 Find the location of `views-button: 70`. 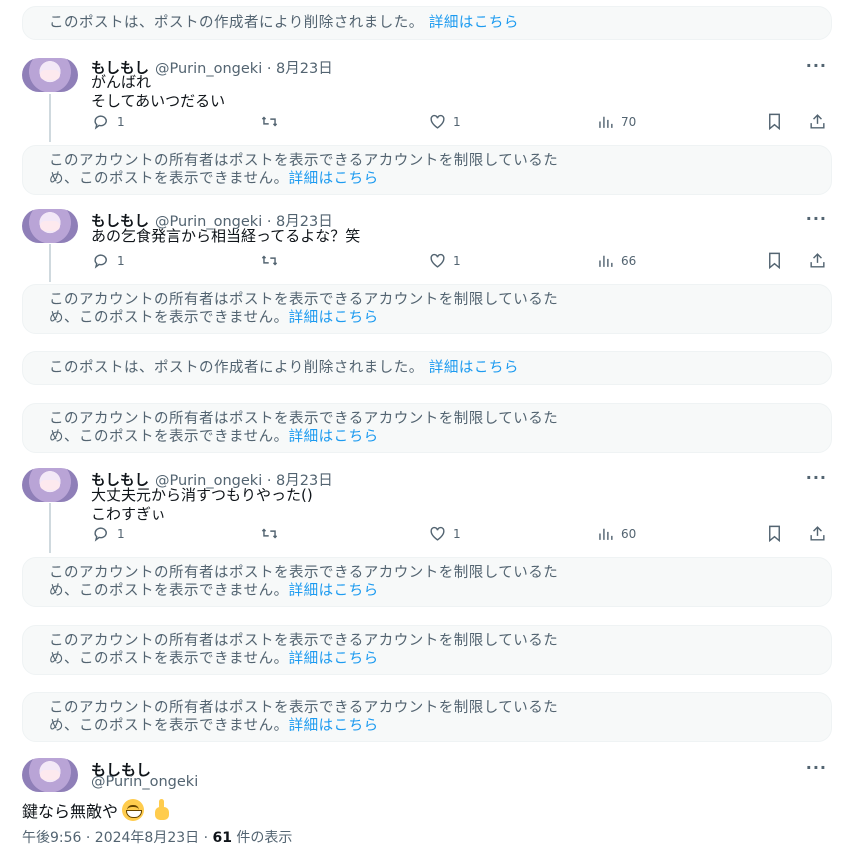

views-button: 70 is located at coordinates (616, 121).